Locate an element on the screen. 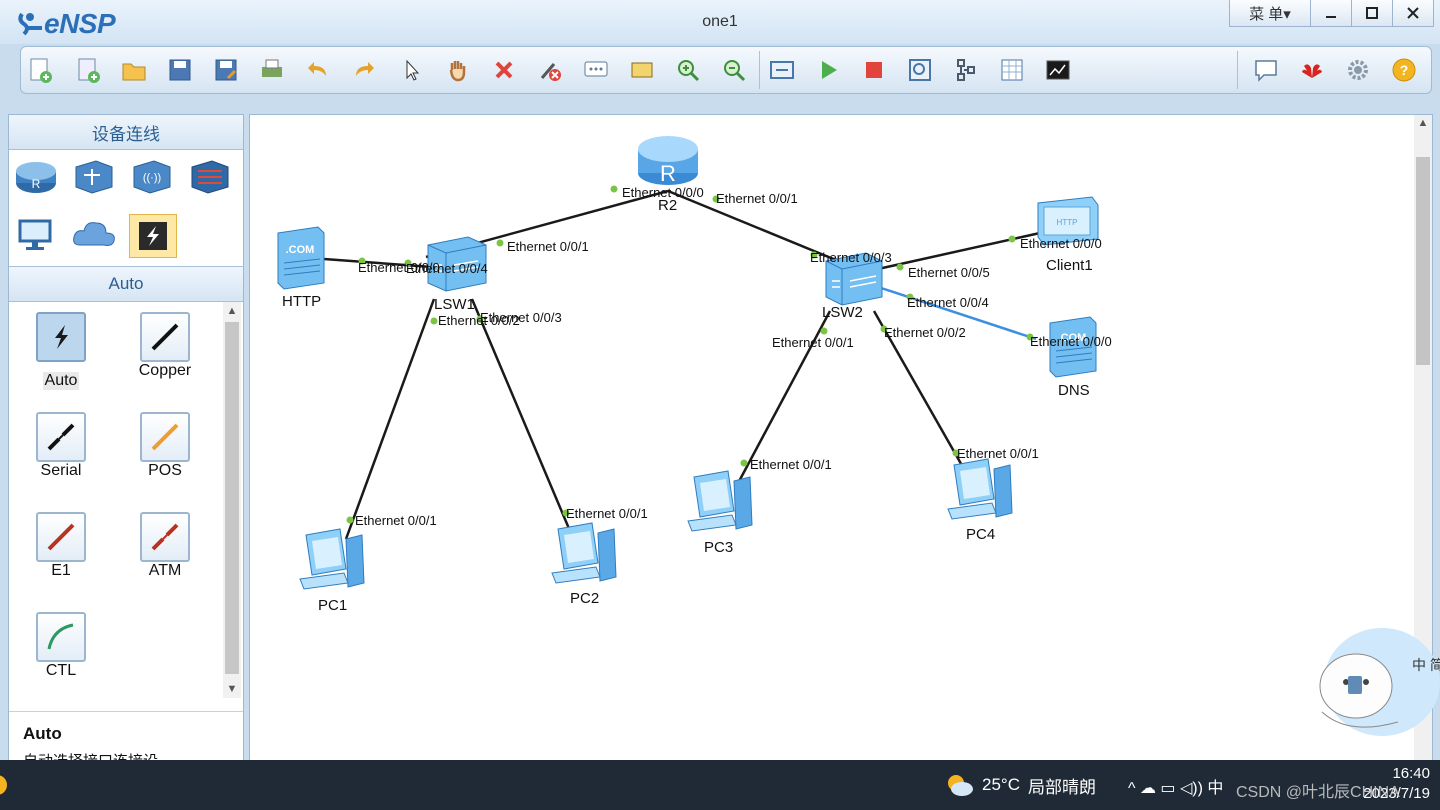  close-button is located at coordinates (1413, 13).